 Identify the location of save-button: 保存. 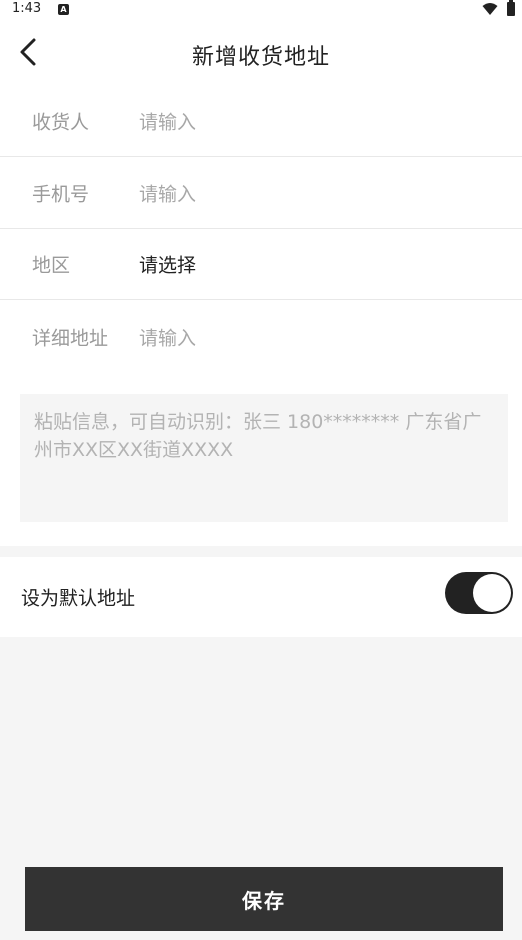
(264, 899).